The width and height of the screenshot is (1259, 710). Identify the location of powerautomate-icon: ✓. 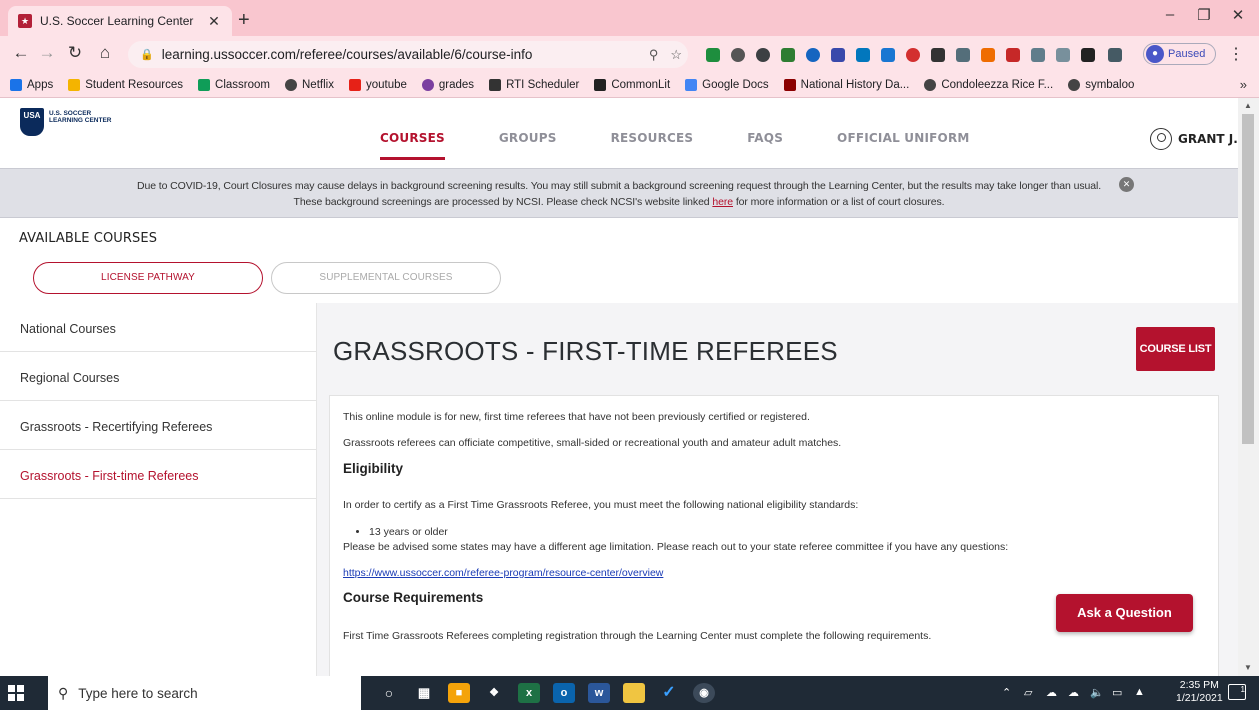
(669, 693).